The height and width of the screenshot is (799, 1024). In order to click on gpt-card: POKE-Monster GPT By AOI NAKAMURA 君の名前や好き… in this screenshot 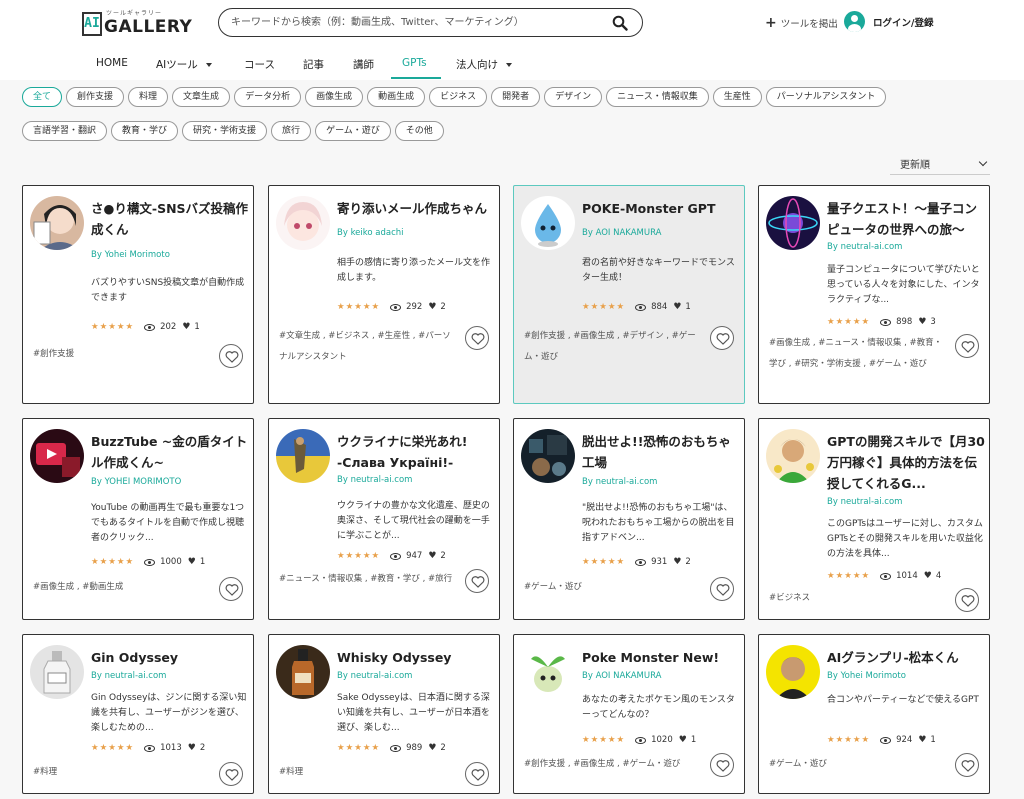, I will do `click(629, 294)`.